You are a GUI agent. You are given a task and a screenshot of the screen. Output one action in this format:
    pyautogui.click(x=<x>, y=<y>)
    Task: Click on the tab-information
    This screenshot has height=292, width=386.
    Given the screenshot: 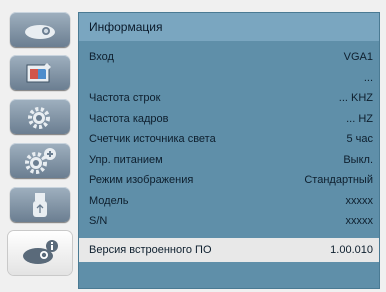 What is the action you would take?
    pyautogui.click(x=40, y=253)
    